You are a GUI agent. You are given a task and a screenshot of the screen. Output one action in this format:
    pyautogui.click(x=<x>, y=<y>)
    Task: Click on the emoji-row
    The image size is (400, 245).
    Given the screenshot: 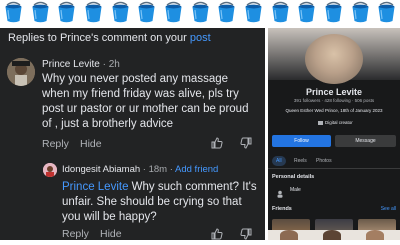 What is the action you would take?
    pyautogui.click(x=200, y=12)
    